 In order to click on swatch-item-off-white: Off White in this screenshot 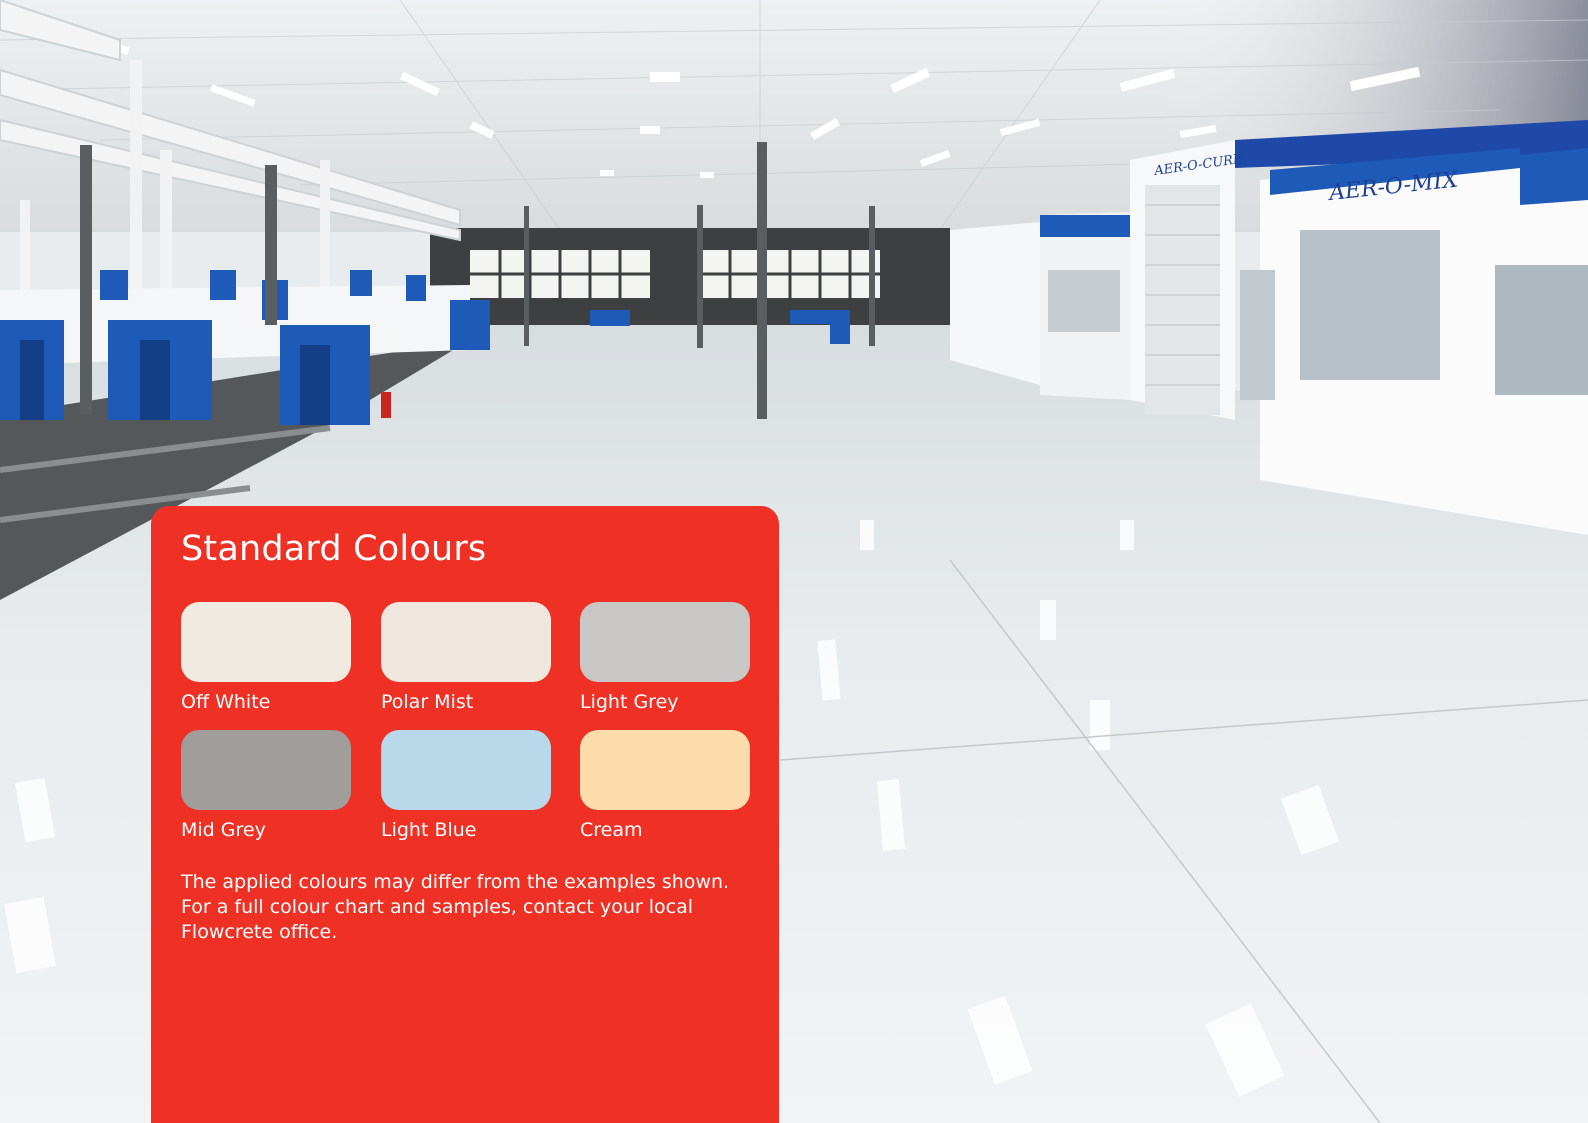, I will do `click(266, 658)`.